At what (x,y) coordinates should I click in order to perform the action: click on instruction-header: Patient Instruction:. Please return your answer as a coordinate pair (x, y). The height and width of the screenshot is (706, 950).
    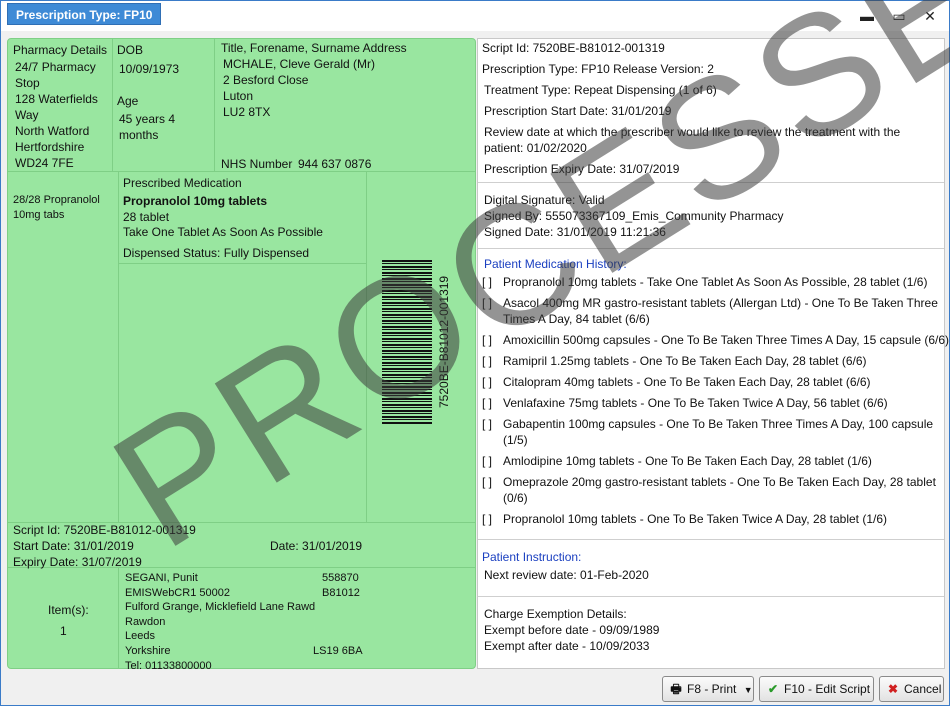
    Looking at the image, I should click on (532, 557).